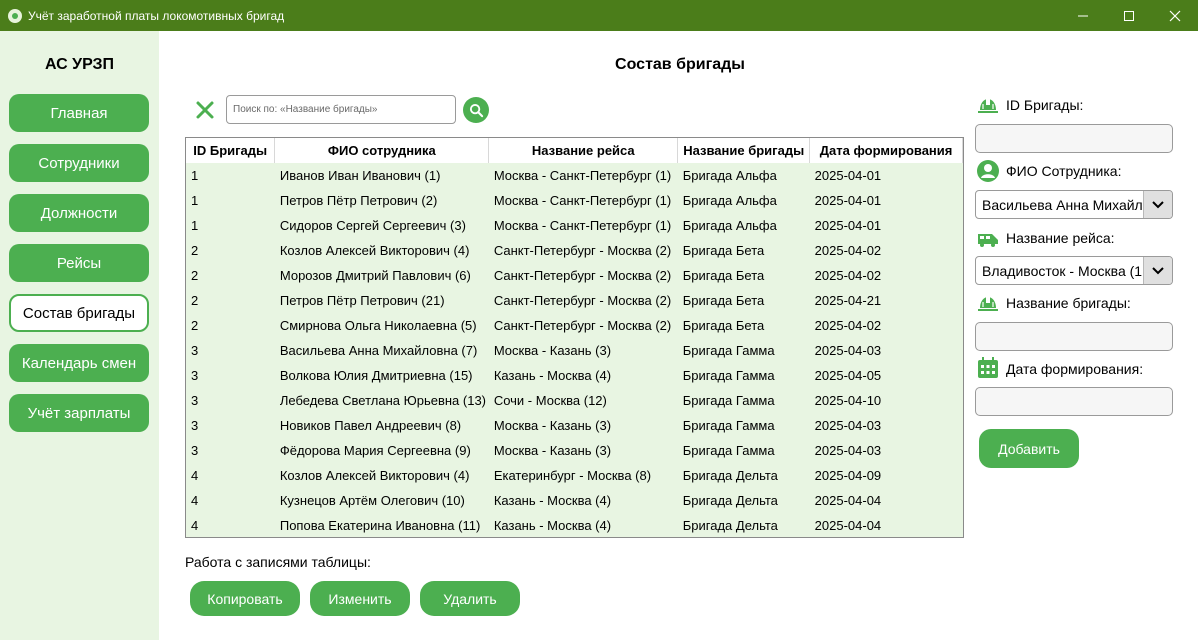 The width and height of the screenshot is (1198, 640). What do you see at coordinates (476, 110) in the screenshot?
I see `search-button` at bounding box center [476, 110].